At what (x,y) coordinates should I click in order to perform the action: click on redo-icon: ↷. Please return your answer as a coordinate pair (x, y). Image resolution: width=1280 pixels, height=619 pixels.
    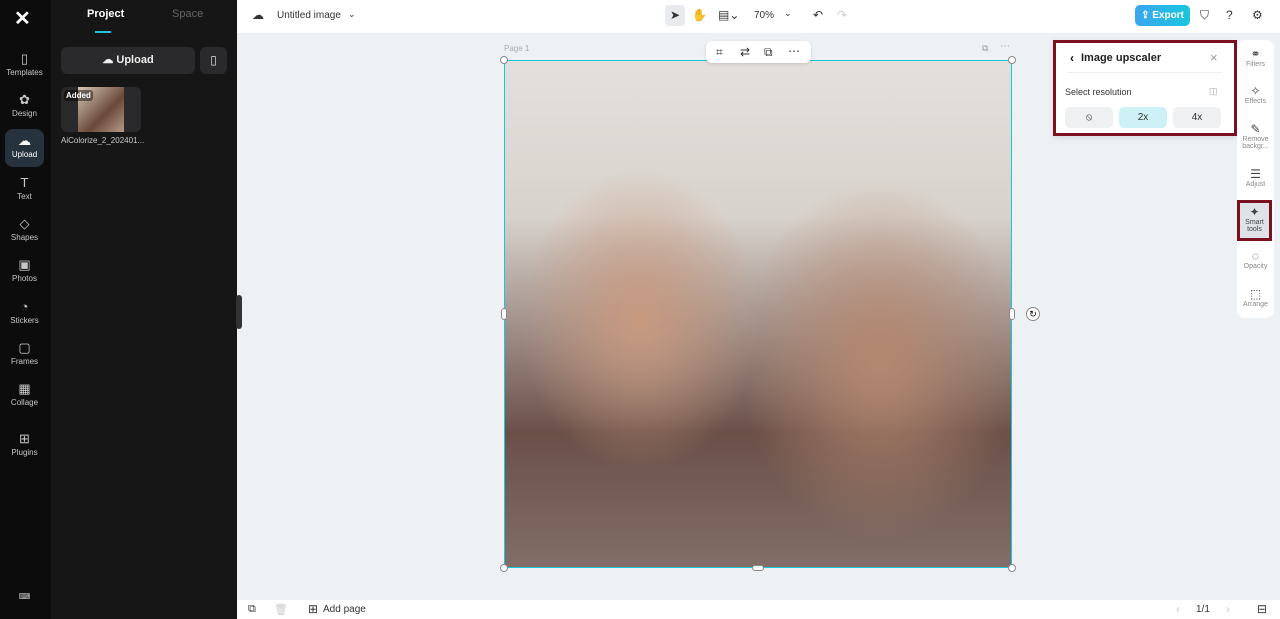
    Looking at the image, I should click on (842, 15).